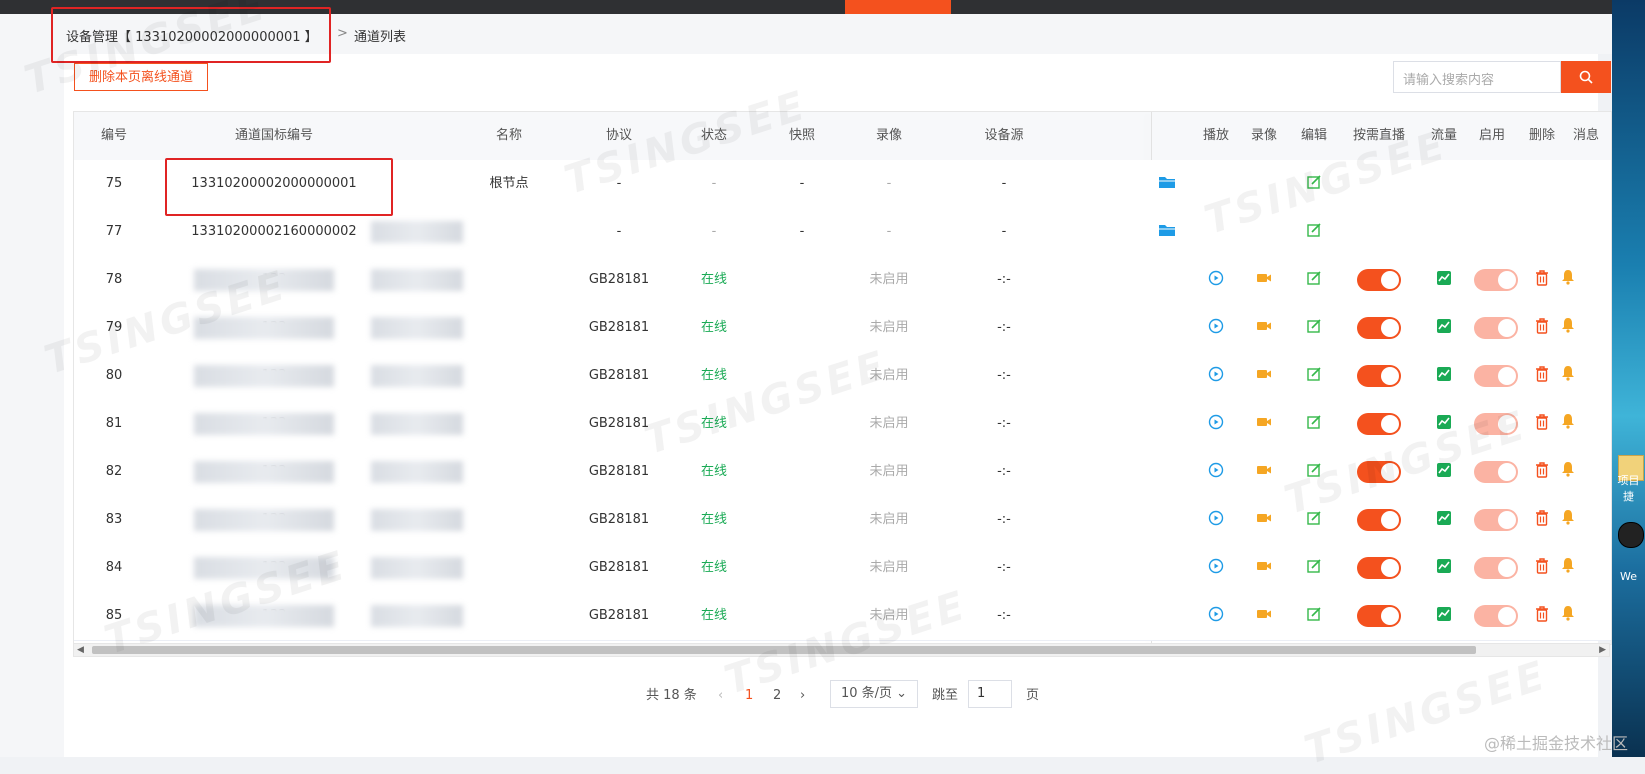 This screenshot has height=774, width=1645. Describe the element at coordinates (114, 519) in the screenshot. I see `cell-id: 83` at that location.